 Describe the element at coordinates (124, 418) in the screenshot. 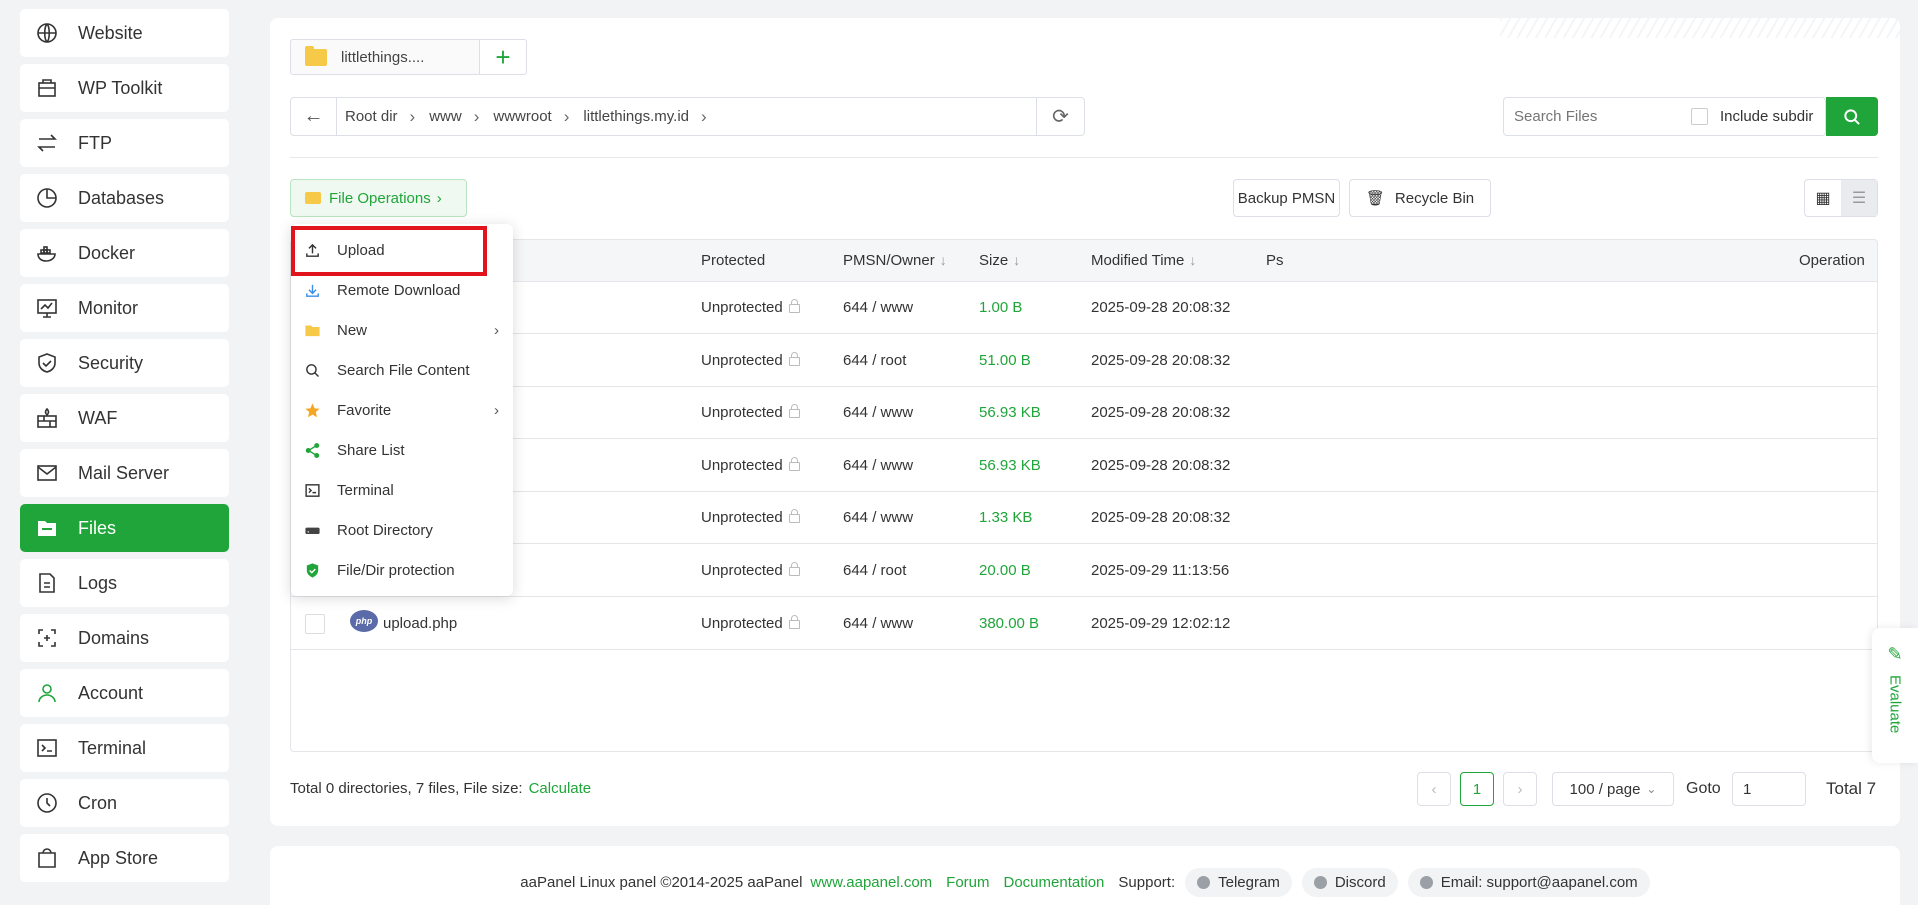

I see `sidebar-item-waf: WAF` at that location.